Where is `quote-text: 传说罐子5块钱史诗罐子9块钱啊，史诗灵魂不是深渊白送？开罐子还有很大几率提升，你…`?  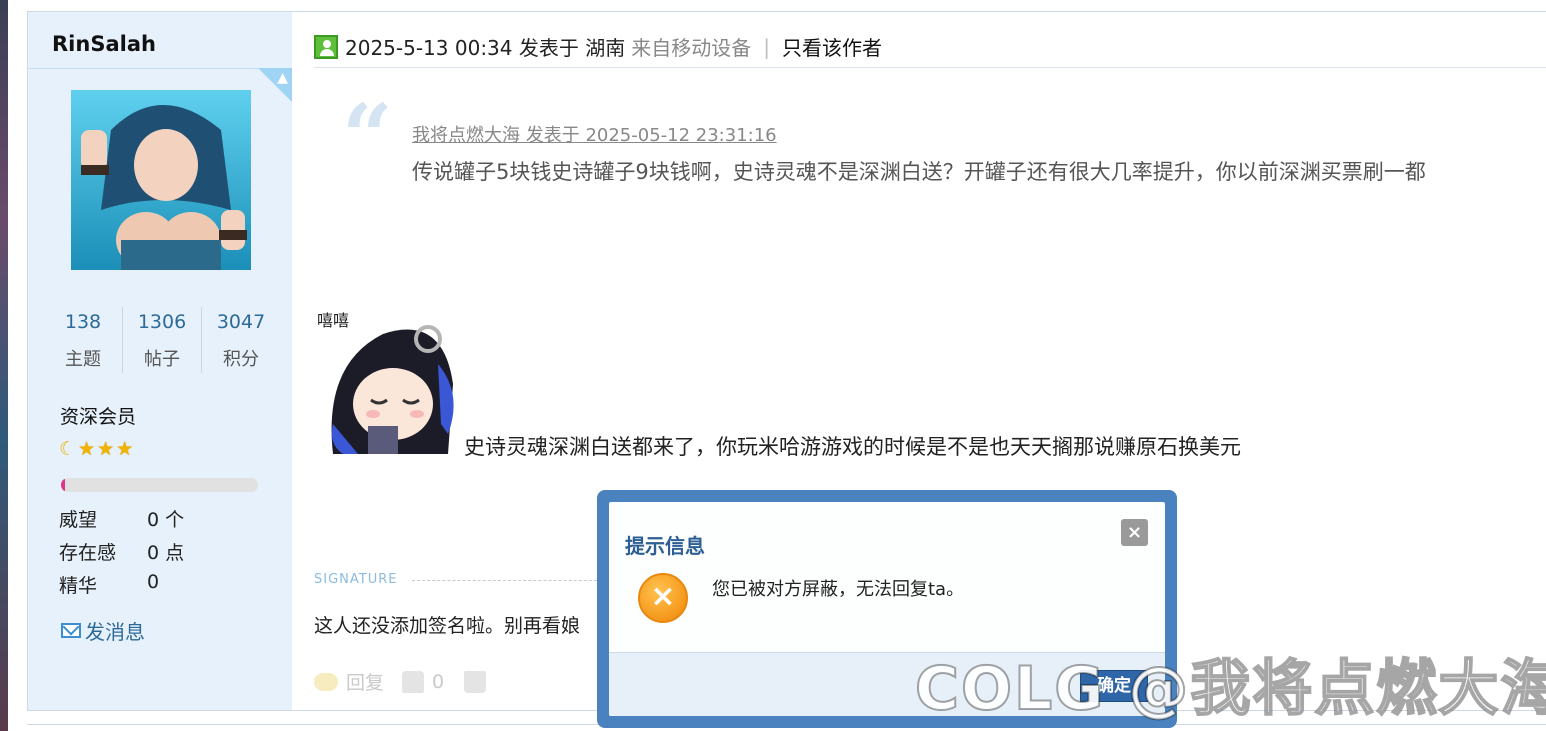 quote-text: 传说罐子5块钱史诗罐子9块钱啊，史诗灵魂不是深渊白送？开罐子还有很大几率提升，你… is located at coordinates (919, 172).